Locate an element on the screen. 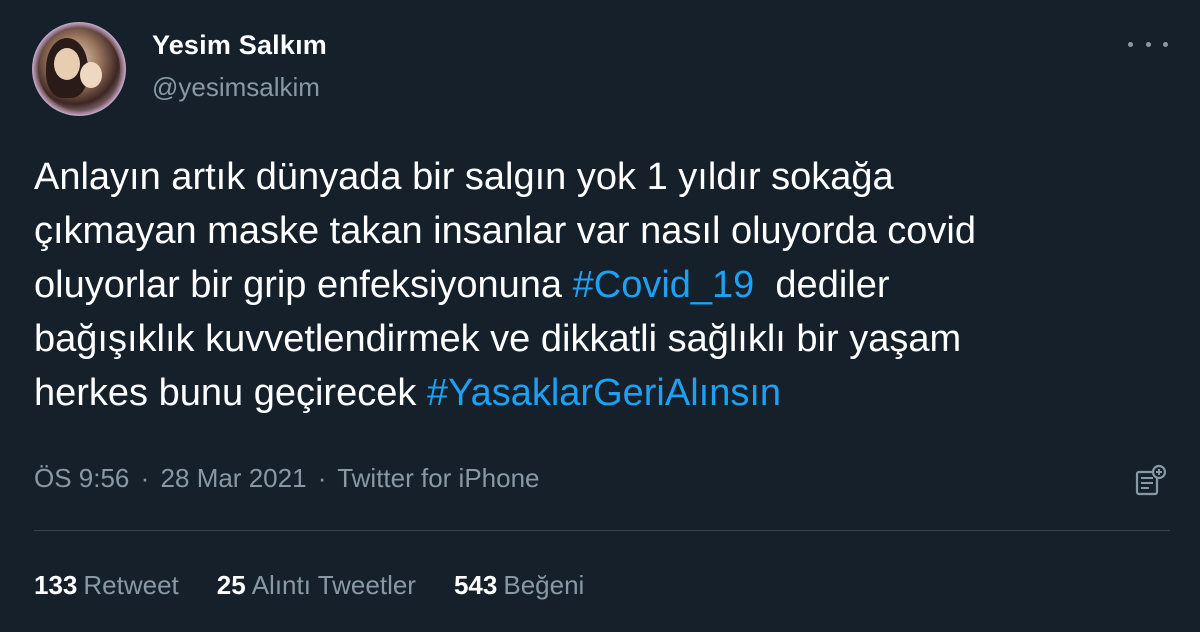 This screenshot has height=632, width=1200. tweet-text-segment: herkes bunu geçirecek is located at coordinates (230, 393).